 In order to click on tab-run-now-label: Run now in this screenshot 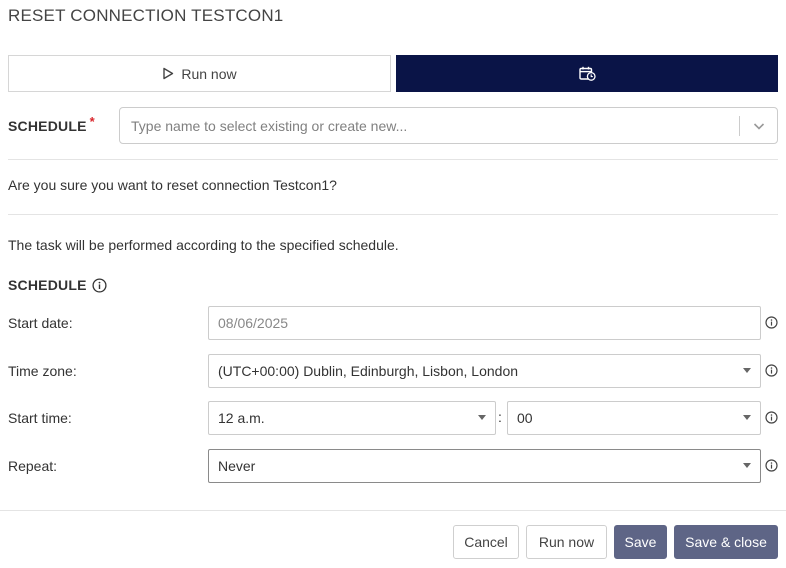, I will do `click(209, 73)`.